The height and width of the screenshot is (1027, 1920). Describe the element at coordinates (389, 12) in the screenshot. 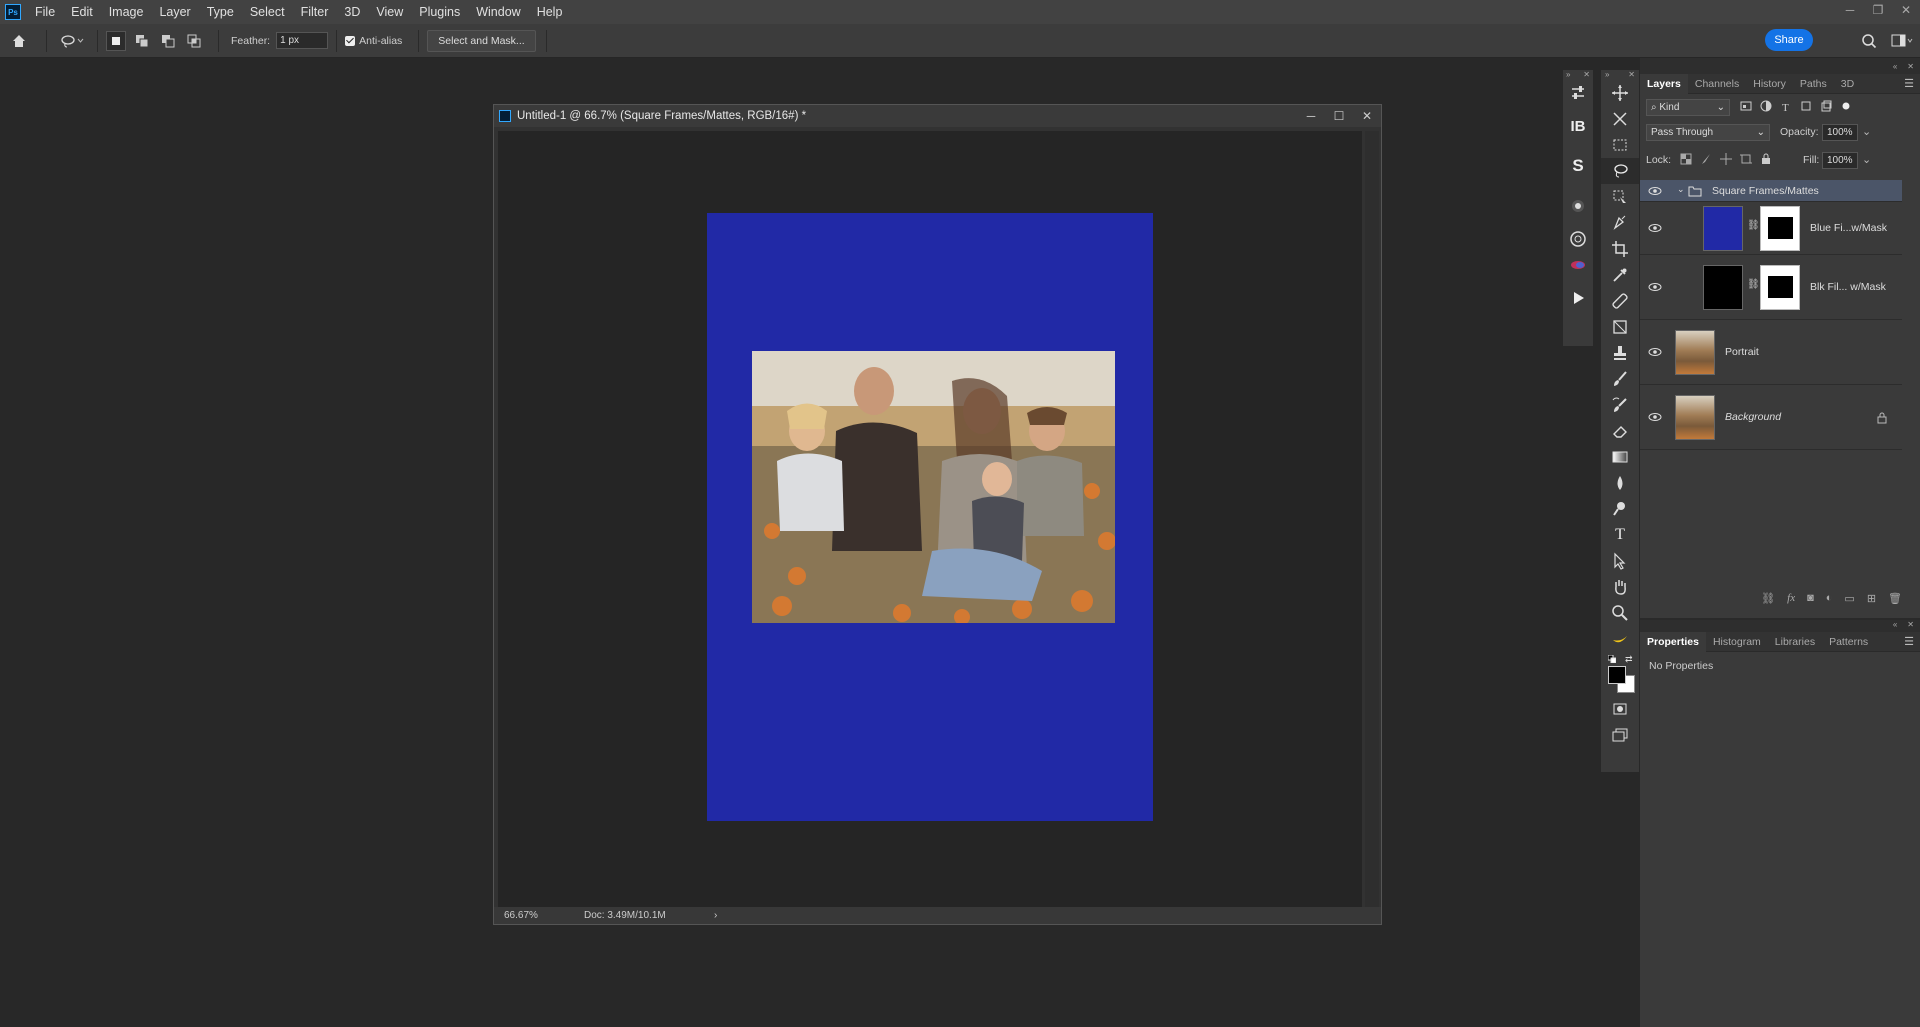

I see `menu-view: View` at that location.